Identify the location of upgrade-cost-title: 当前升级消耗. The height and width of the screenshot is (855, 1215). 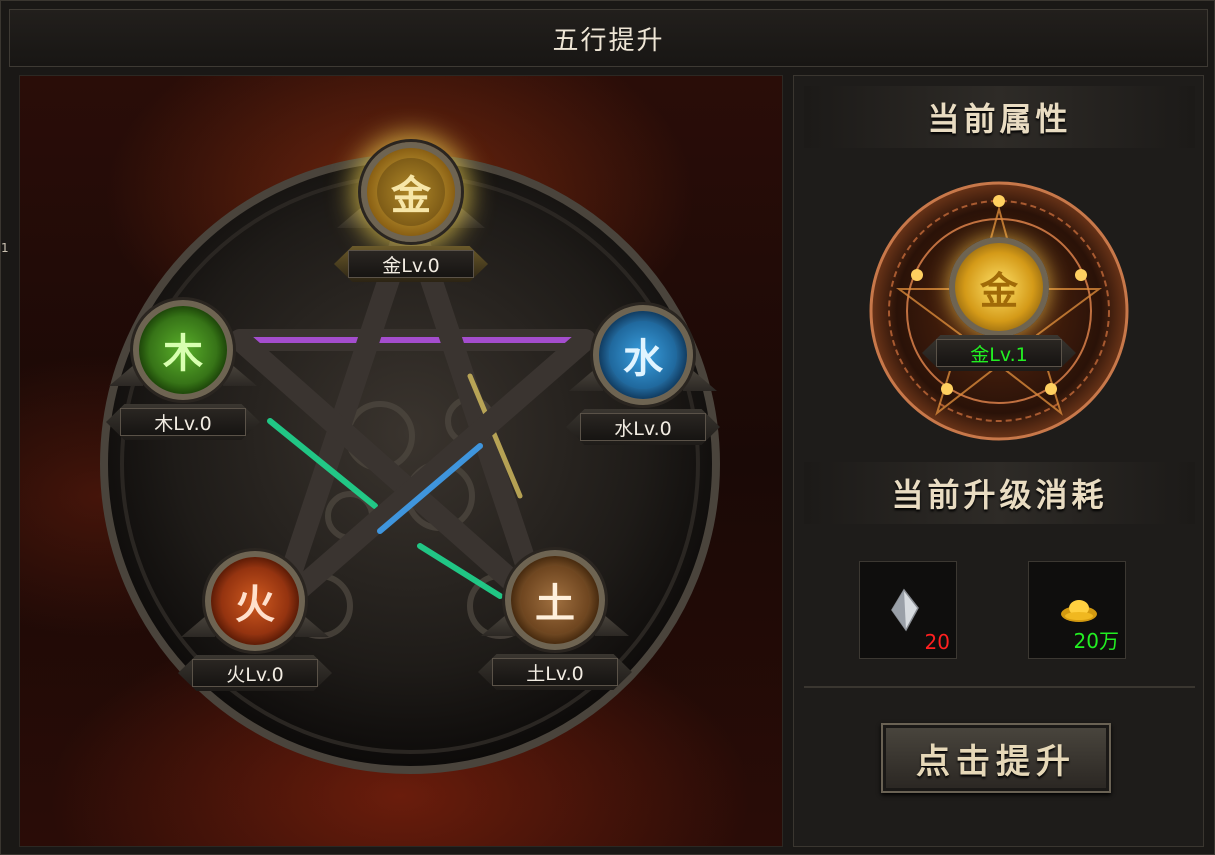
(999, 495).